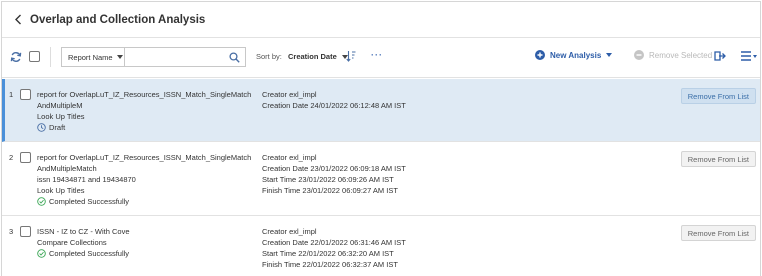  What do you see at coordinates (175, 57) in the screenshot?
I see `search-input` at bounding box center [175, 57].